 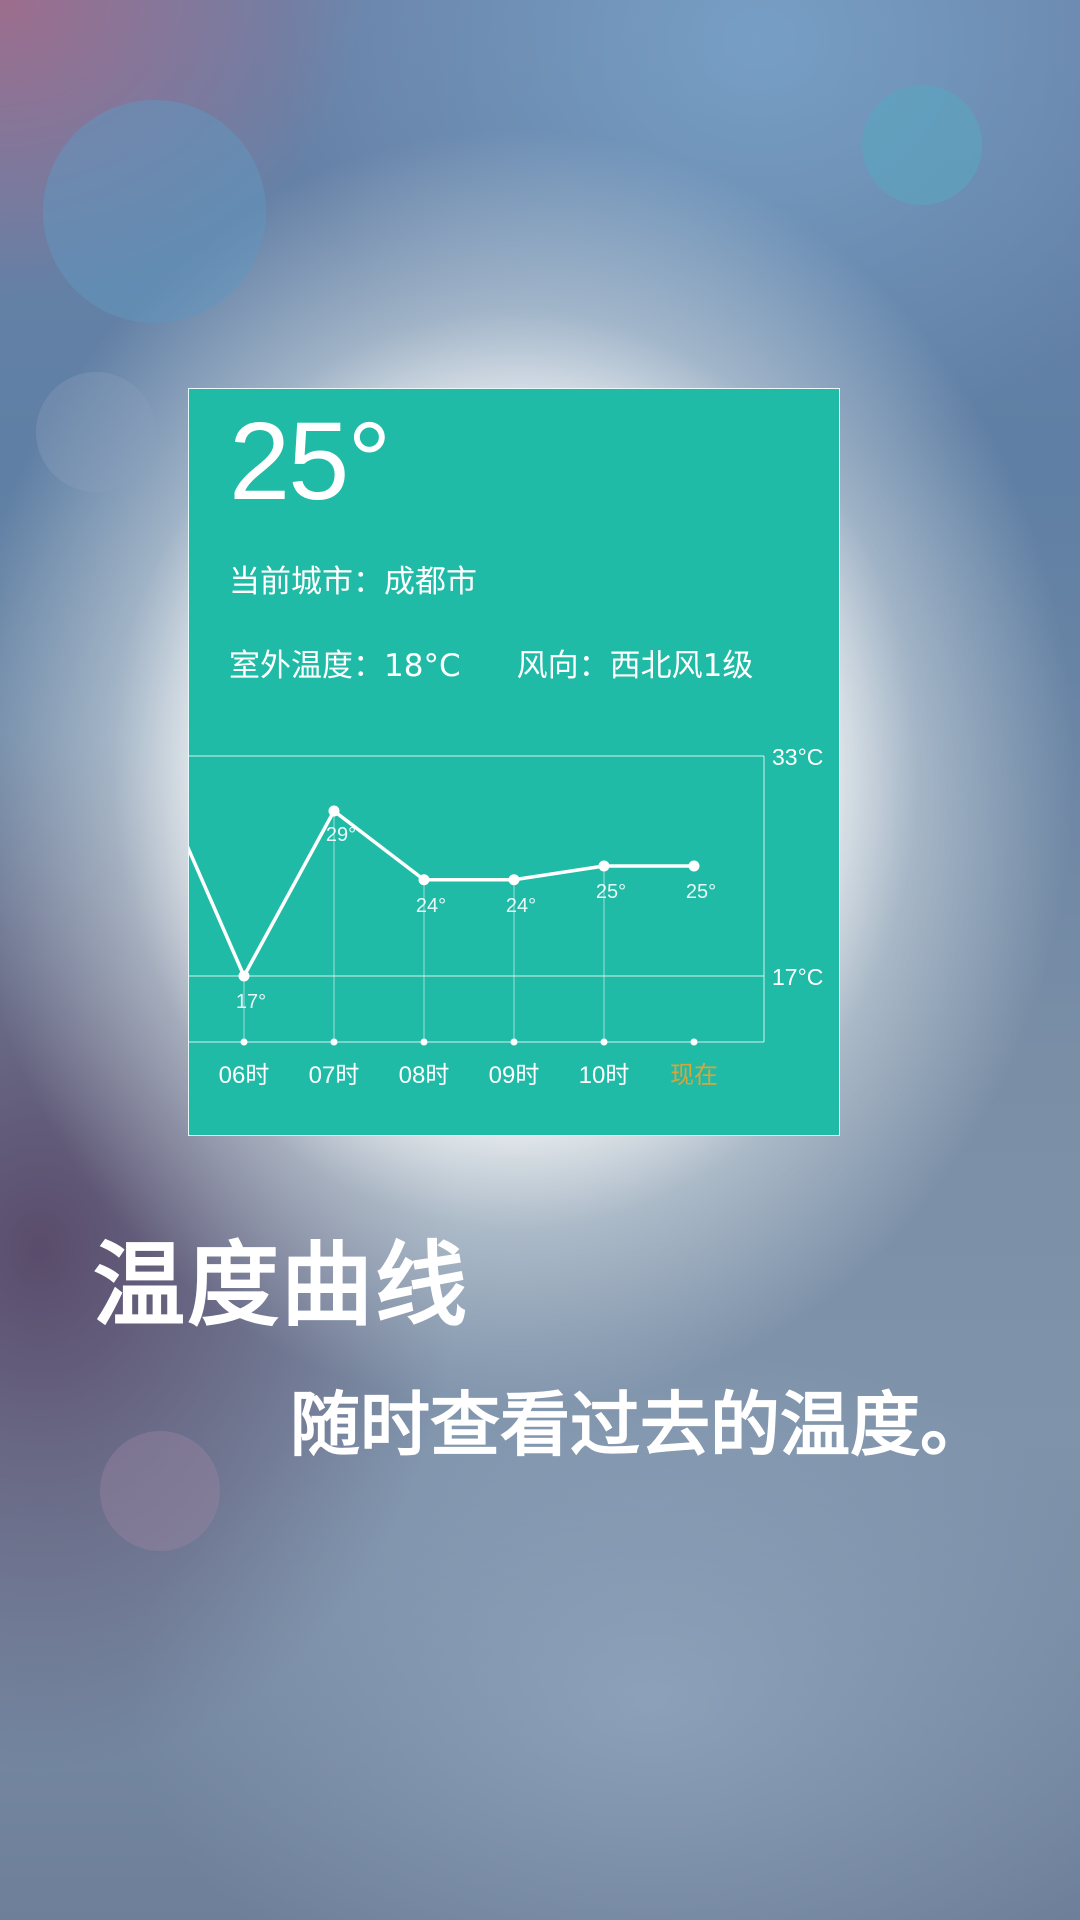 What do you see at coordinates (514, 1075) in the screenshot?
I see `x-tick-label: 09时` at bounding box center [514, 1075].